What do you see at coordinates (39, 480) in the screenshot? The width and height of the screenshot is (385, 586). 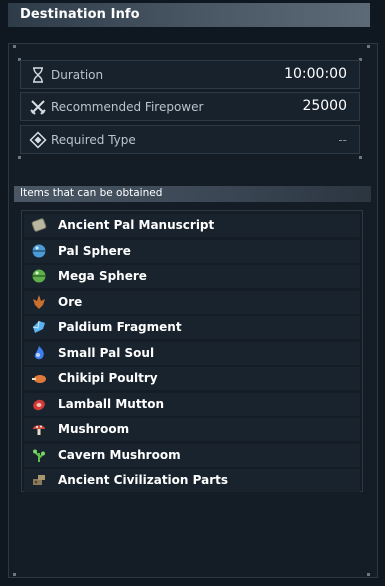 I see `ancient-parts-icon` at bounding box center [39, 480].